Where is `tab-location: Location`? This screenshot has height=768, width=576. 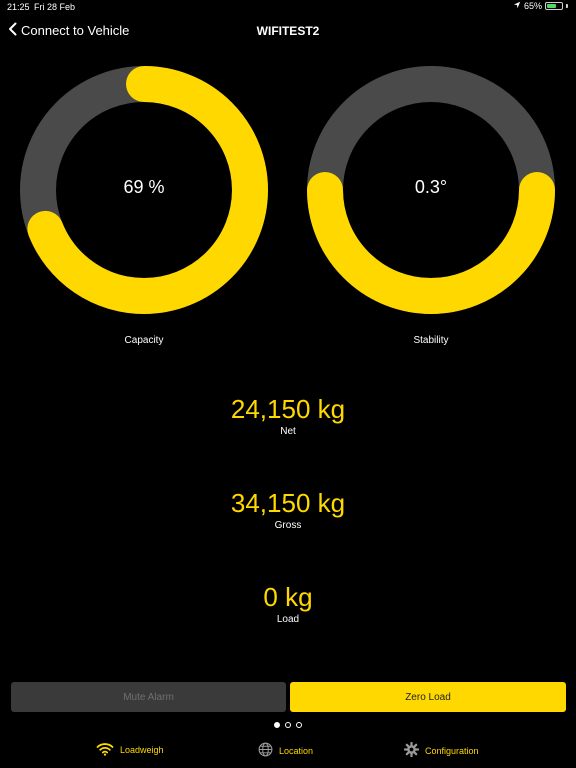
tab-location: Location is located at coordinates (285, 750).